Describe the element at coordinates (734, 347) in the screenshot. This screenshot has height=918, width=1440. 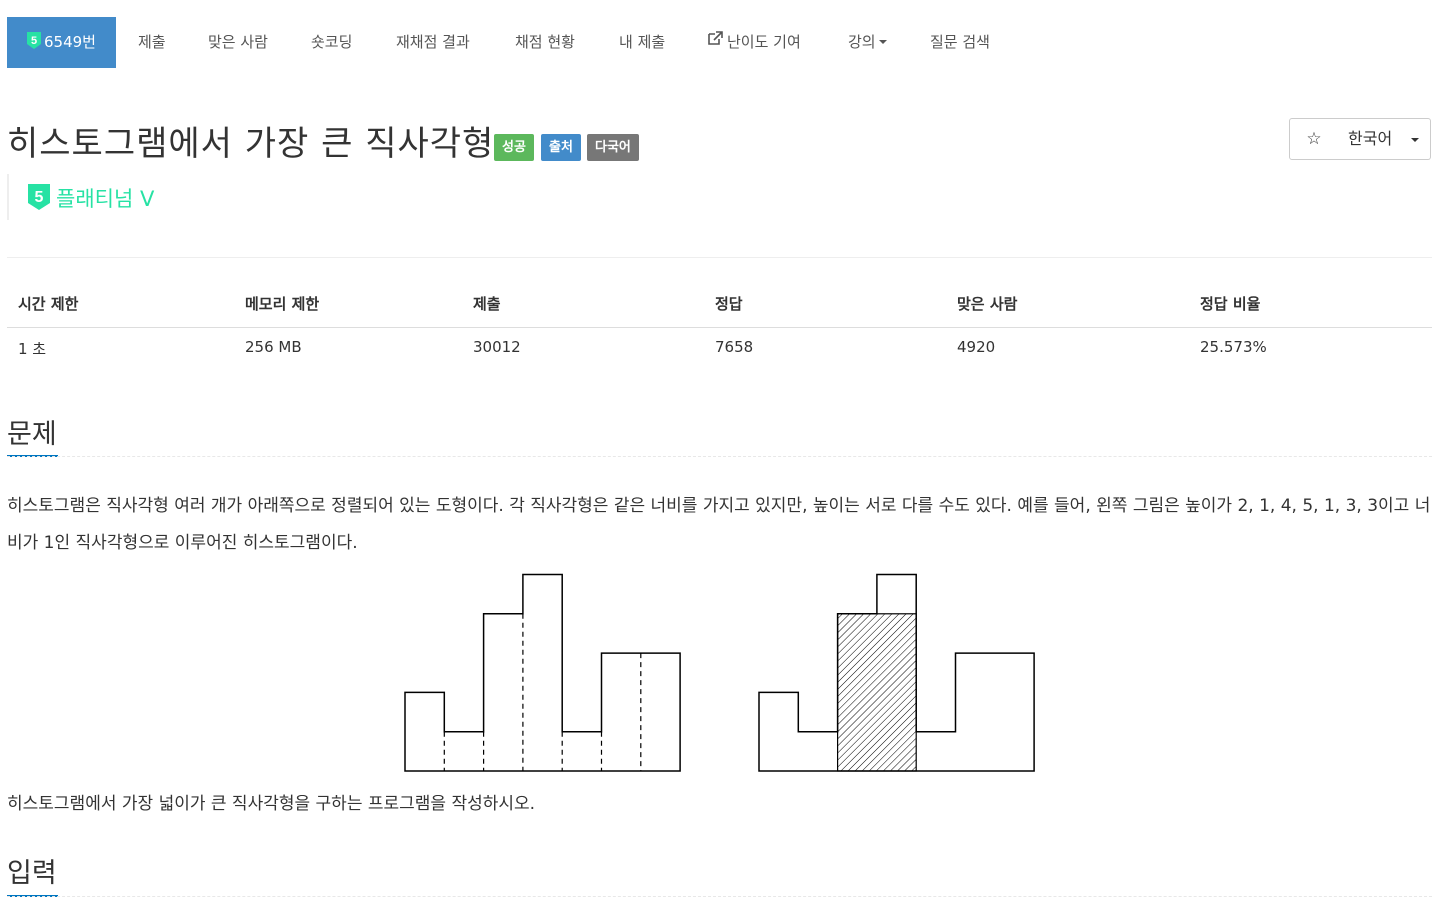
I see `td-accepted: 7658` at that location.